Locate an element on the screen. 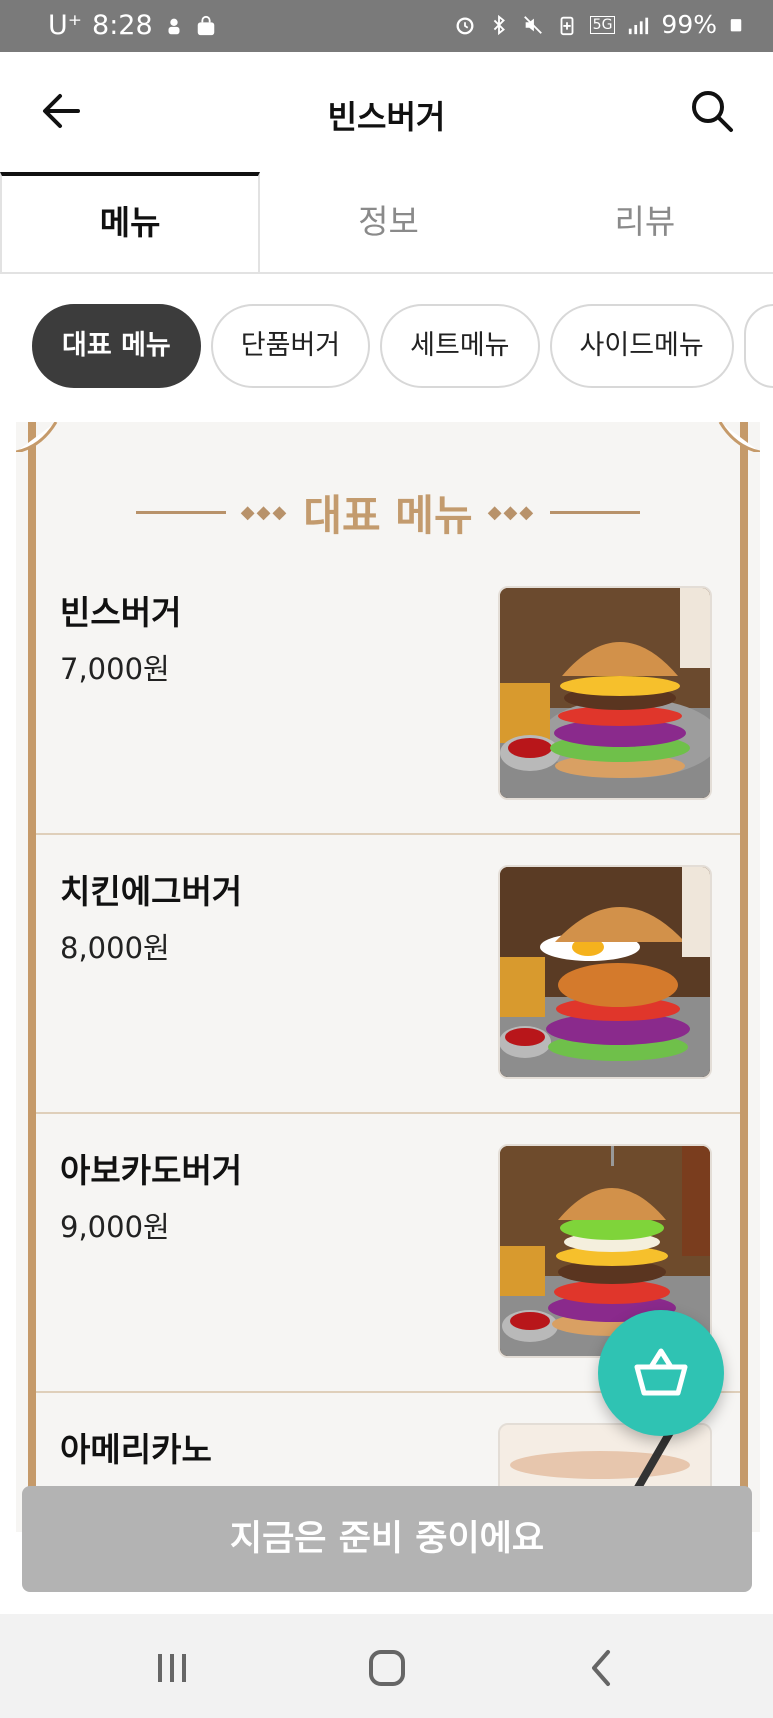  menu-item-name: 빈스버거 is located at coordinates (121, 612).